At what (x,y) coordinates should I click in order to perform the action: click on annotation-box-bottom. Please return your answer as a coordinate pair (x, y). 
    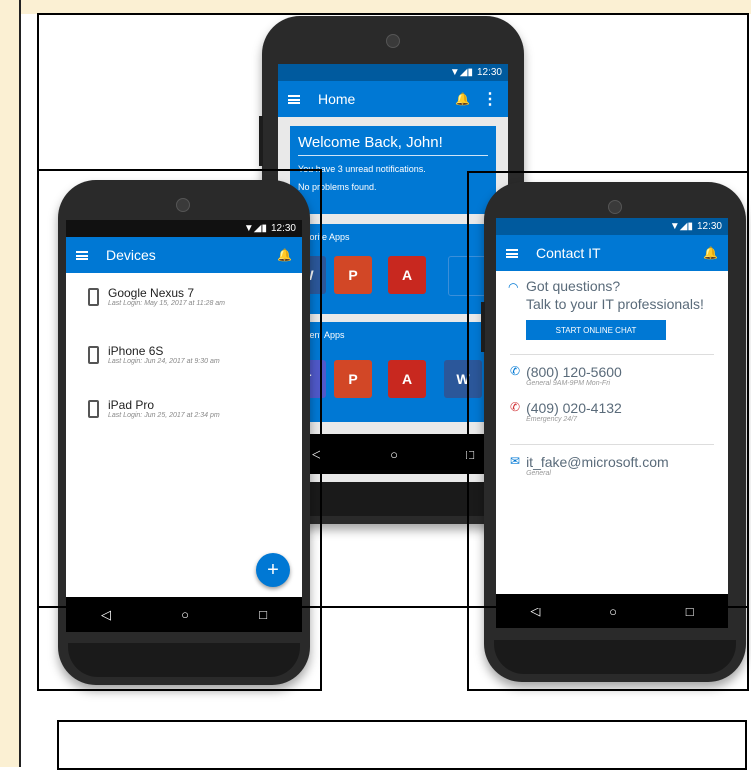
    Looking at the image, I should click on (402, 745).